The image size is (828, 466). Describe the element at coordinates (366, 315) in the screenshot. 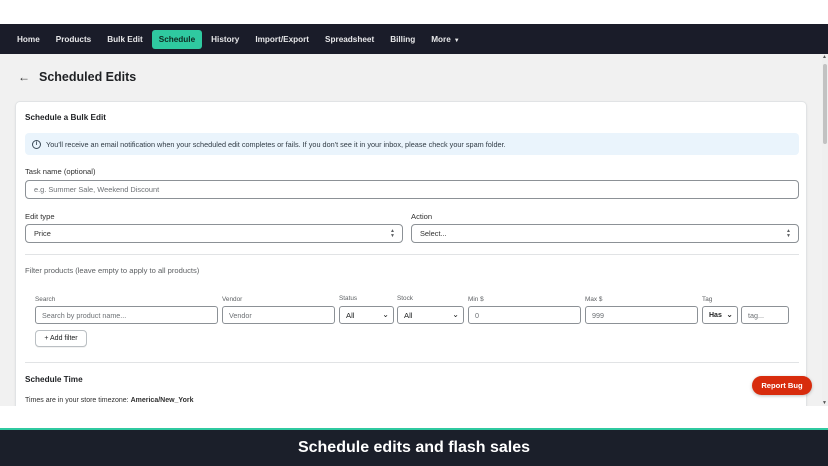

I see `filter-status-select: All ⌄` at that location.